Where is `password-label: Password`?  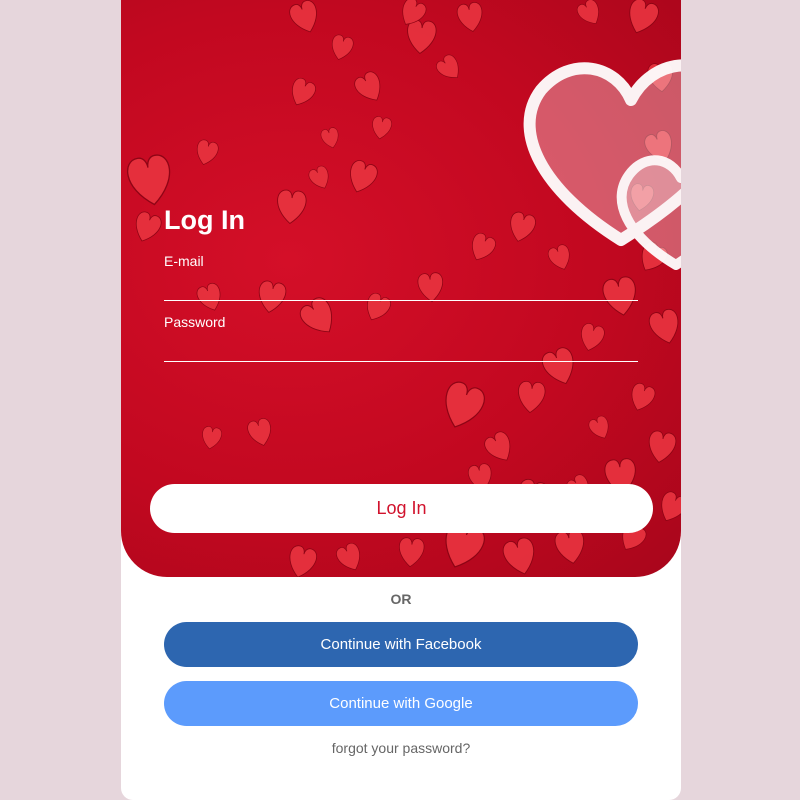 password-label: Password is located at coordinates (195, 322).